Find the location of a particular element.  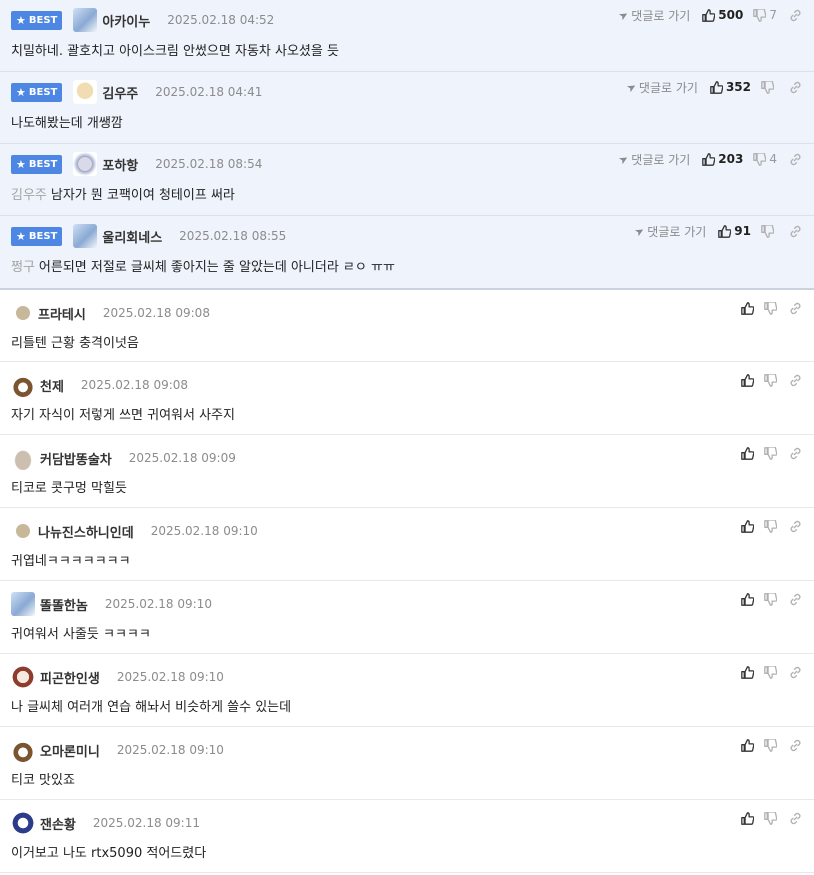

comment-actions: ➤ 댓글로 가기 352 is located at coordinates (713, 87).